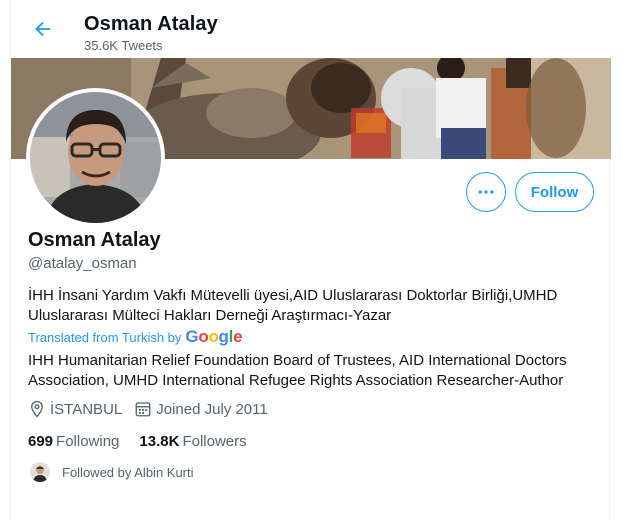 The height and width of the screenshot is (520, 622). What do you see at coordinates (128, 472) in the screenshot?
I see `followed-by-text: Followed by Albin Kurti` at bounding box center [128, 472].